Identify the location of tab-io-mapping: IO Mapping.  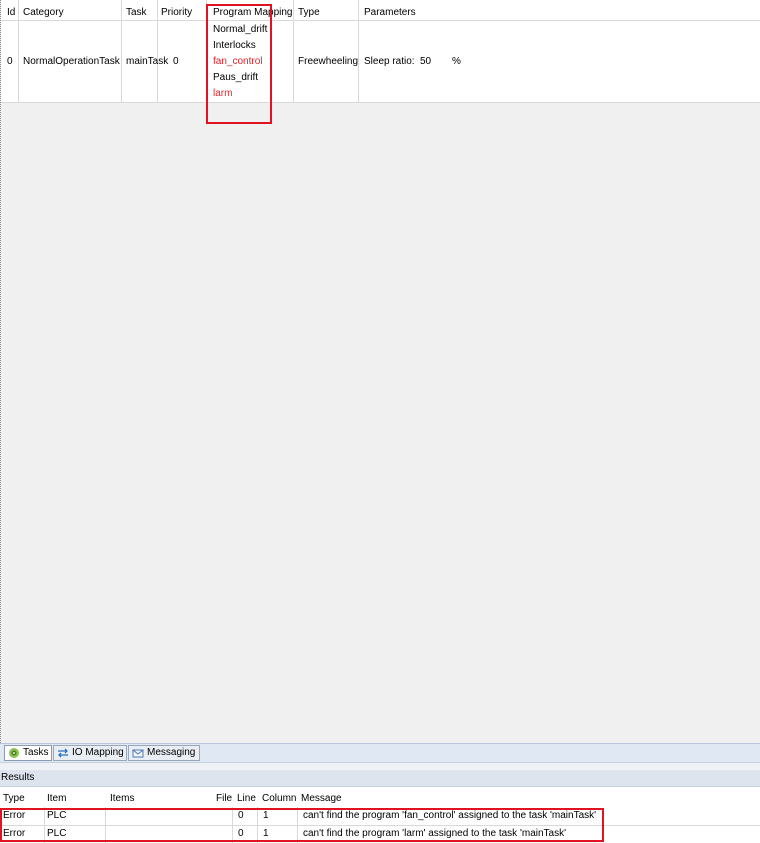
(90, 753).